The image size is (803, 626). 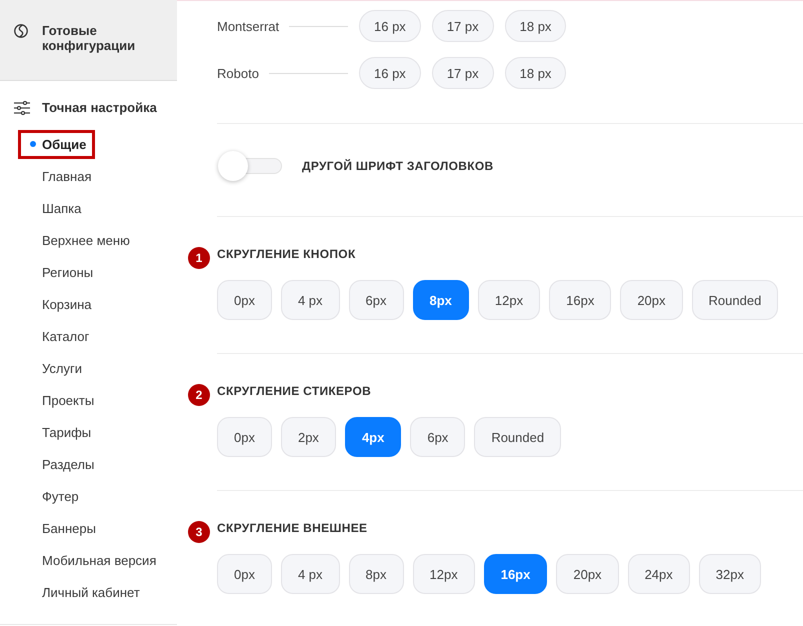 I want to click on font-name-label: Montserrat, so click(x=248, y=26).